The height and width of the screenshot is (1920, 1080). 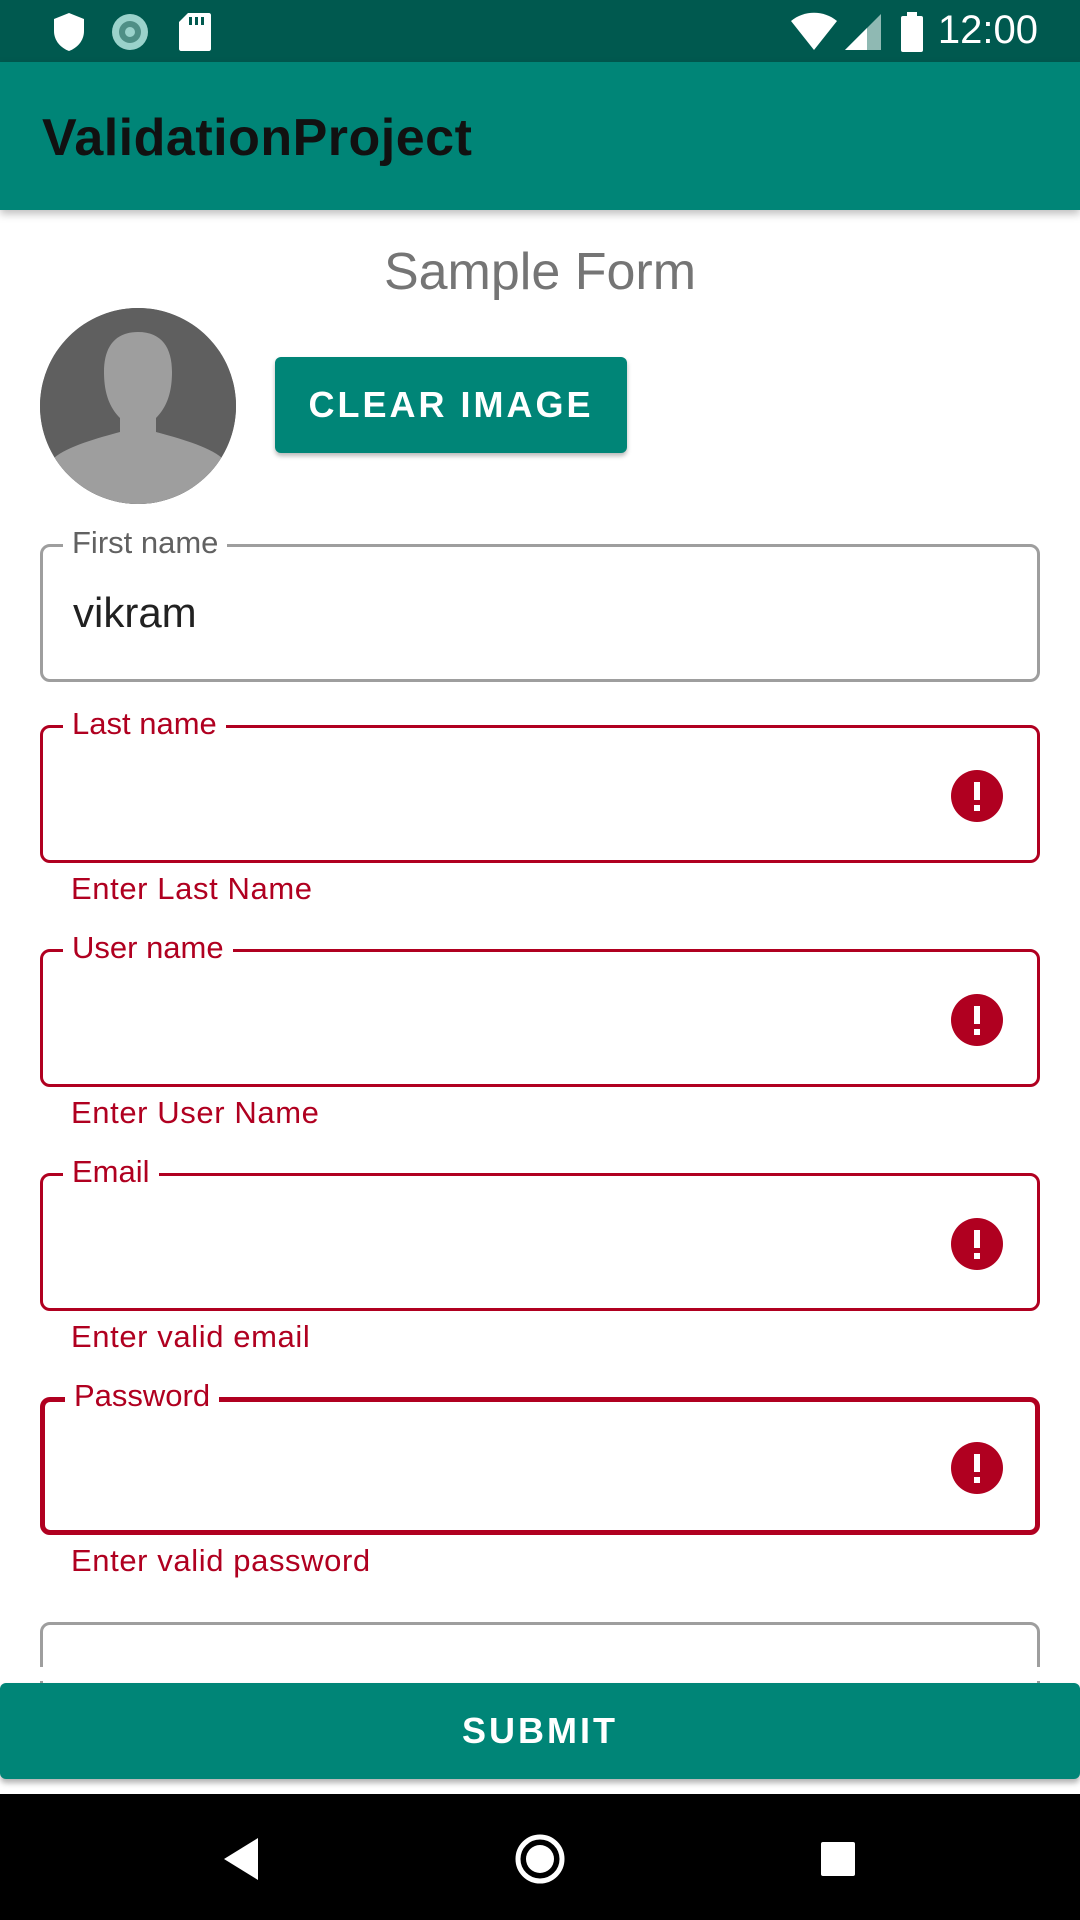 I want to click on home-icon, so click(x=540, y=1859).